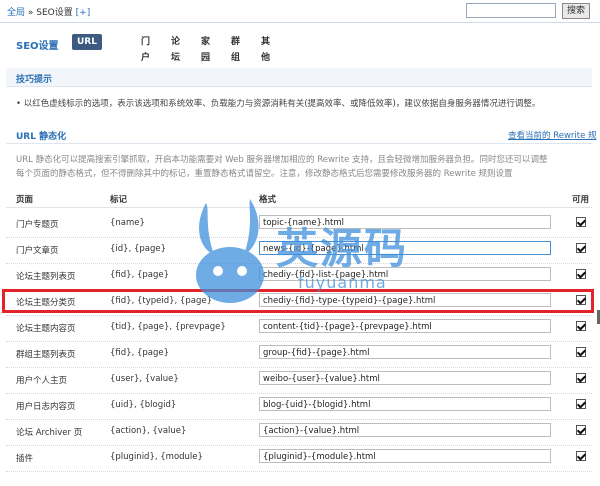 This screenshot has height=486, width=600. What do you see at coordinates (342, 282) in the screenshot?
I see `watermark-subtext: fuyuanma` at bounding box center [342, 282].